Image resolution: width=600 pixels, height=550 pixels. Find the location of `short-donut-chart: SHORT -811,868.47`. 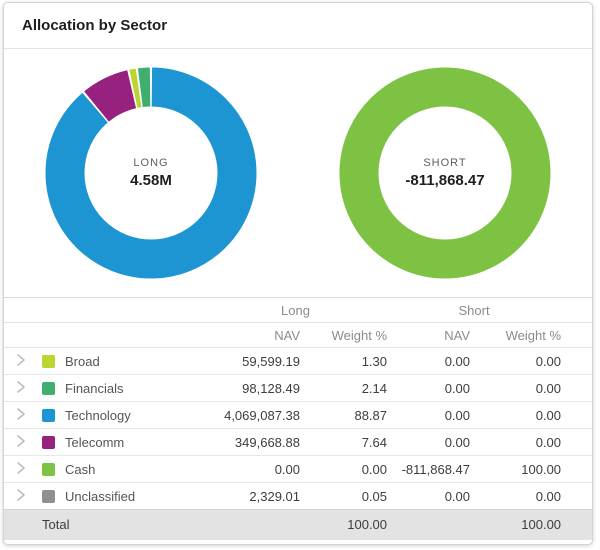

short-donut-chart: SHORT -811,868.47 is located at coordinates (445, 173).